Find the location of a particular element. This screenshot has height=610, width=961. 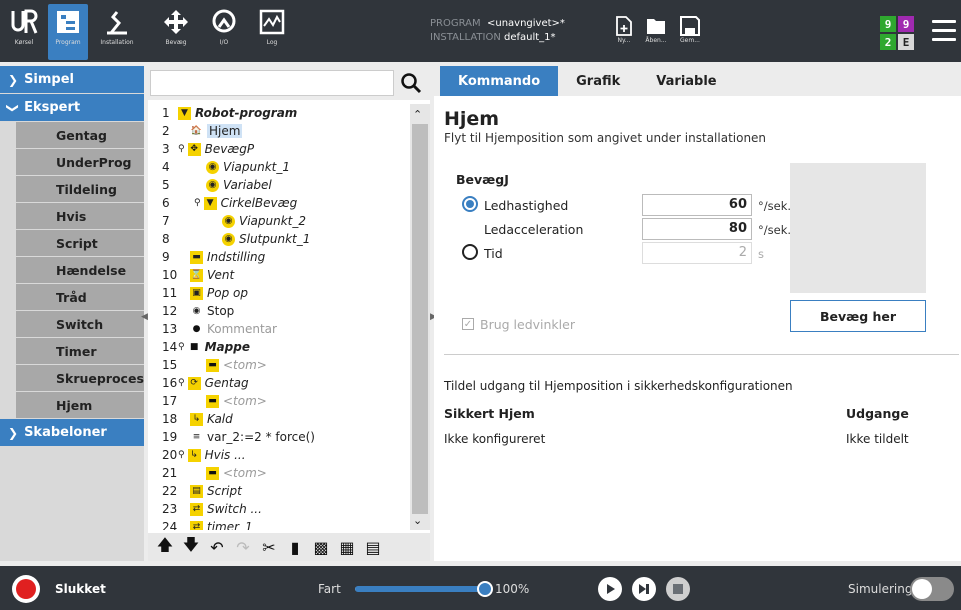

tree-row: 2 🏠 Hjem is located at coordinates (279, 131).